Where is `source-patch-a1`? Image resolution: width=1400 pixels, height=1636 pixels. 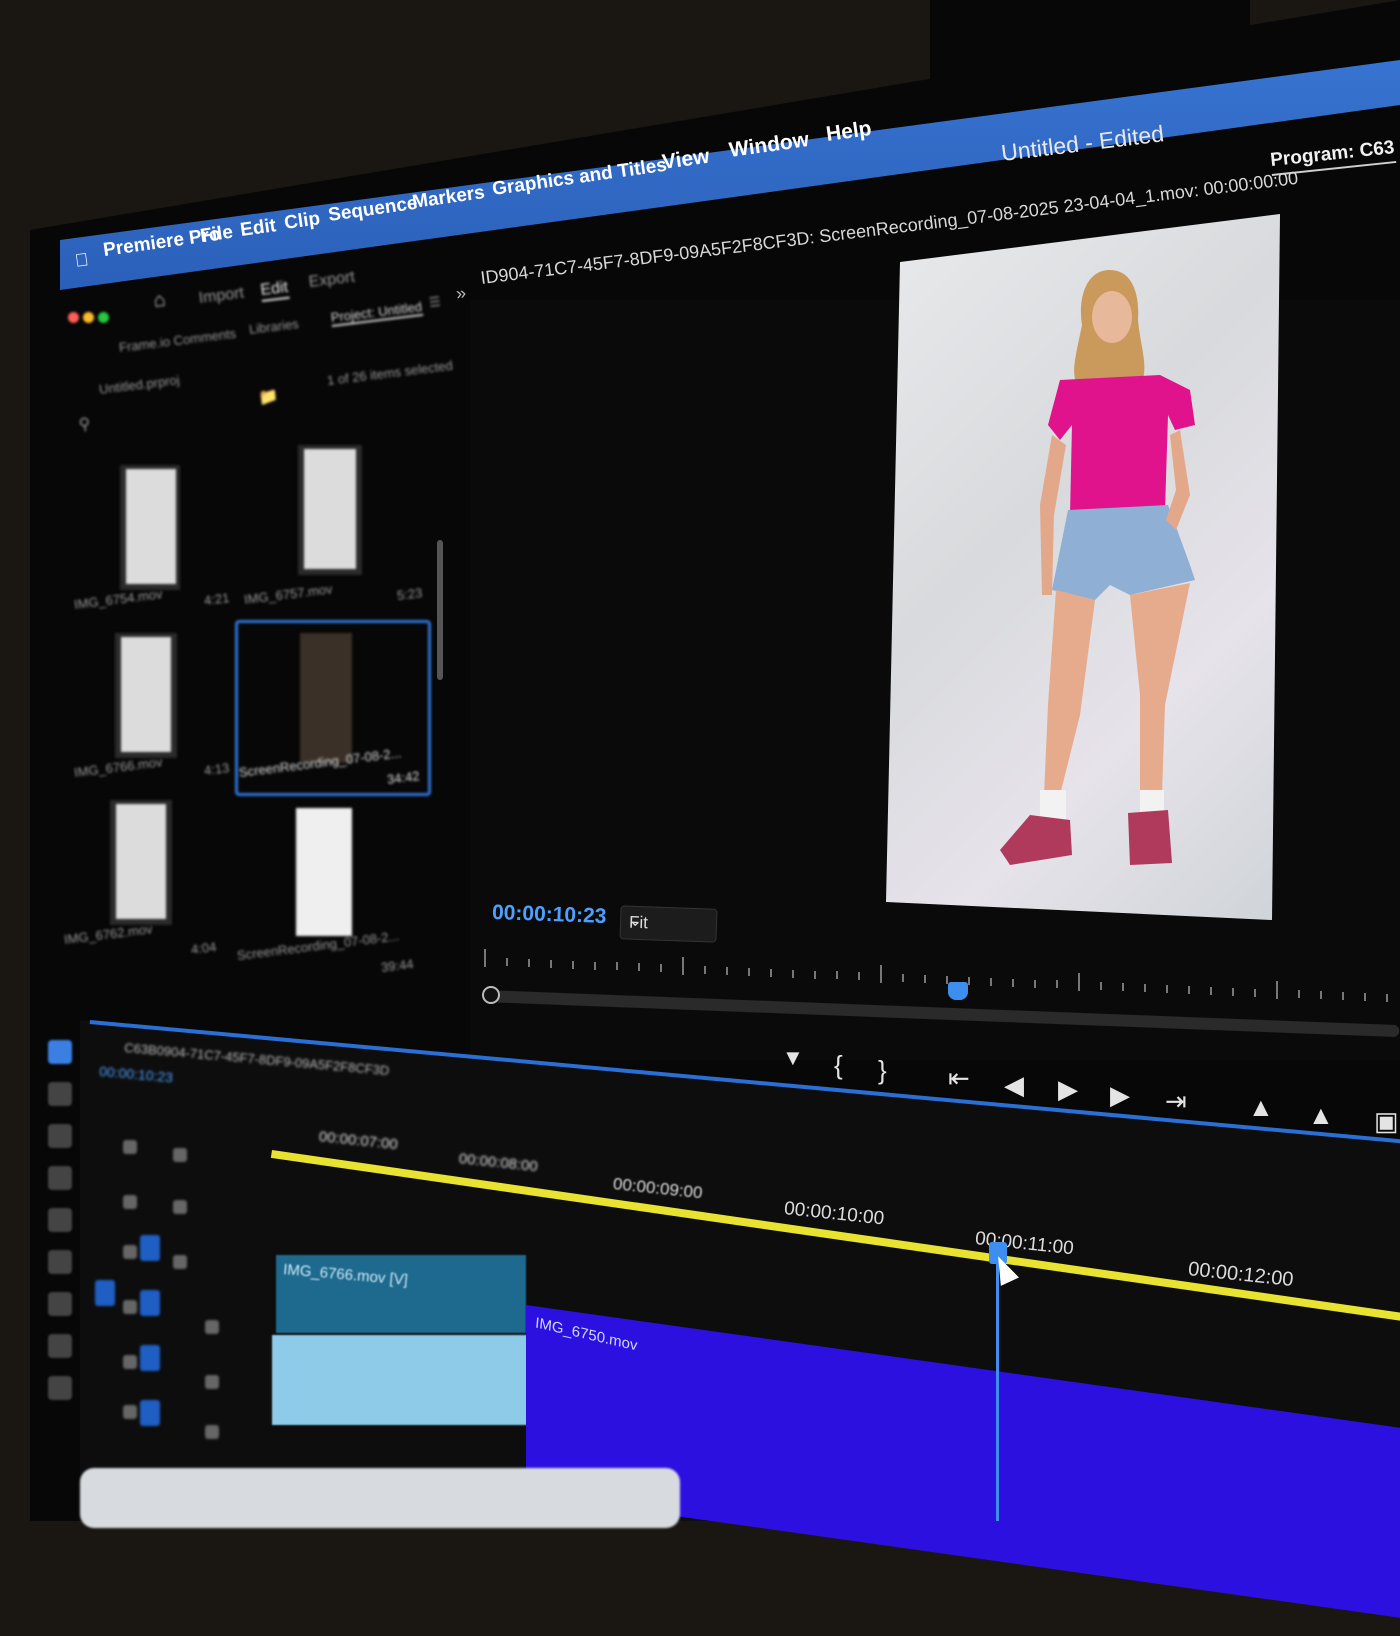
source-patch-a1 is located at coordinates (105, 1293).